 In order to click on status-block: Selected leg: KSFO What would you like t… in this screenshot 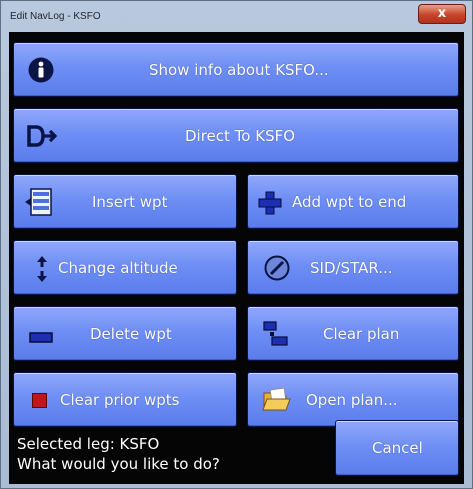, I will do `click(118, 454)`.